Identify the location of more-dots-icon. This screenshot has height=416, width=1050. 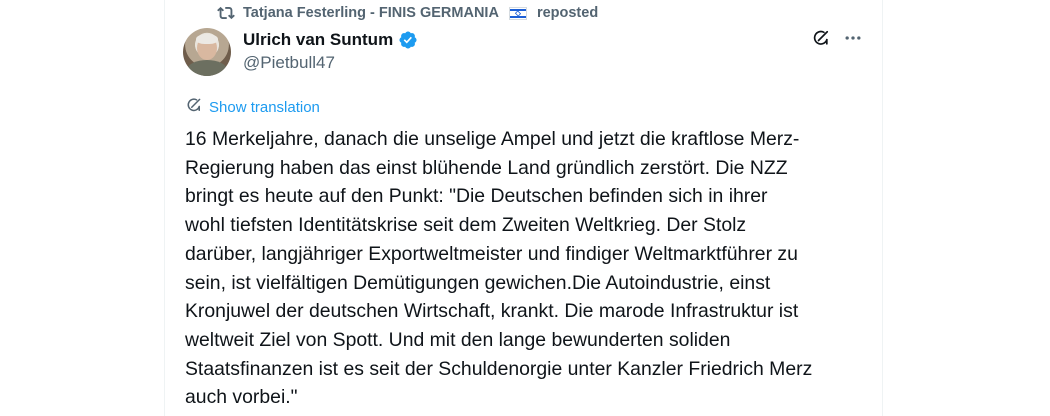
(853, 40).